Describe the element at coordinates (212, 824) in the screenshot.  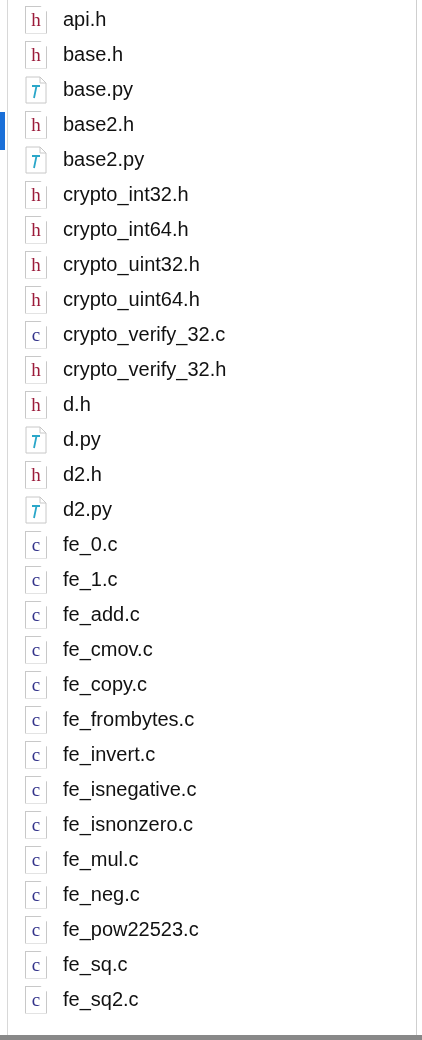
I see `file-item: c fe_isnonzero.c` at that location.